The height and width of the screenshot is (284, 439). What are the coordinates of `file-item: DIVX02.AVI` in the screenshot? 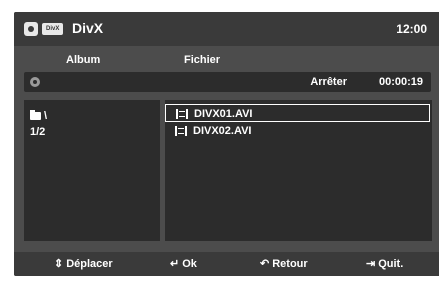 It's located at (297, 131).